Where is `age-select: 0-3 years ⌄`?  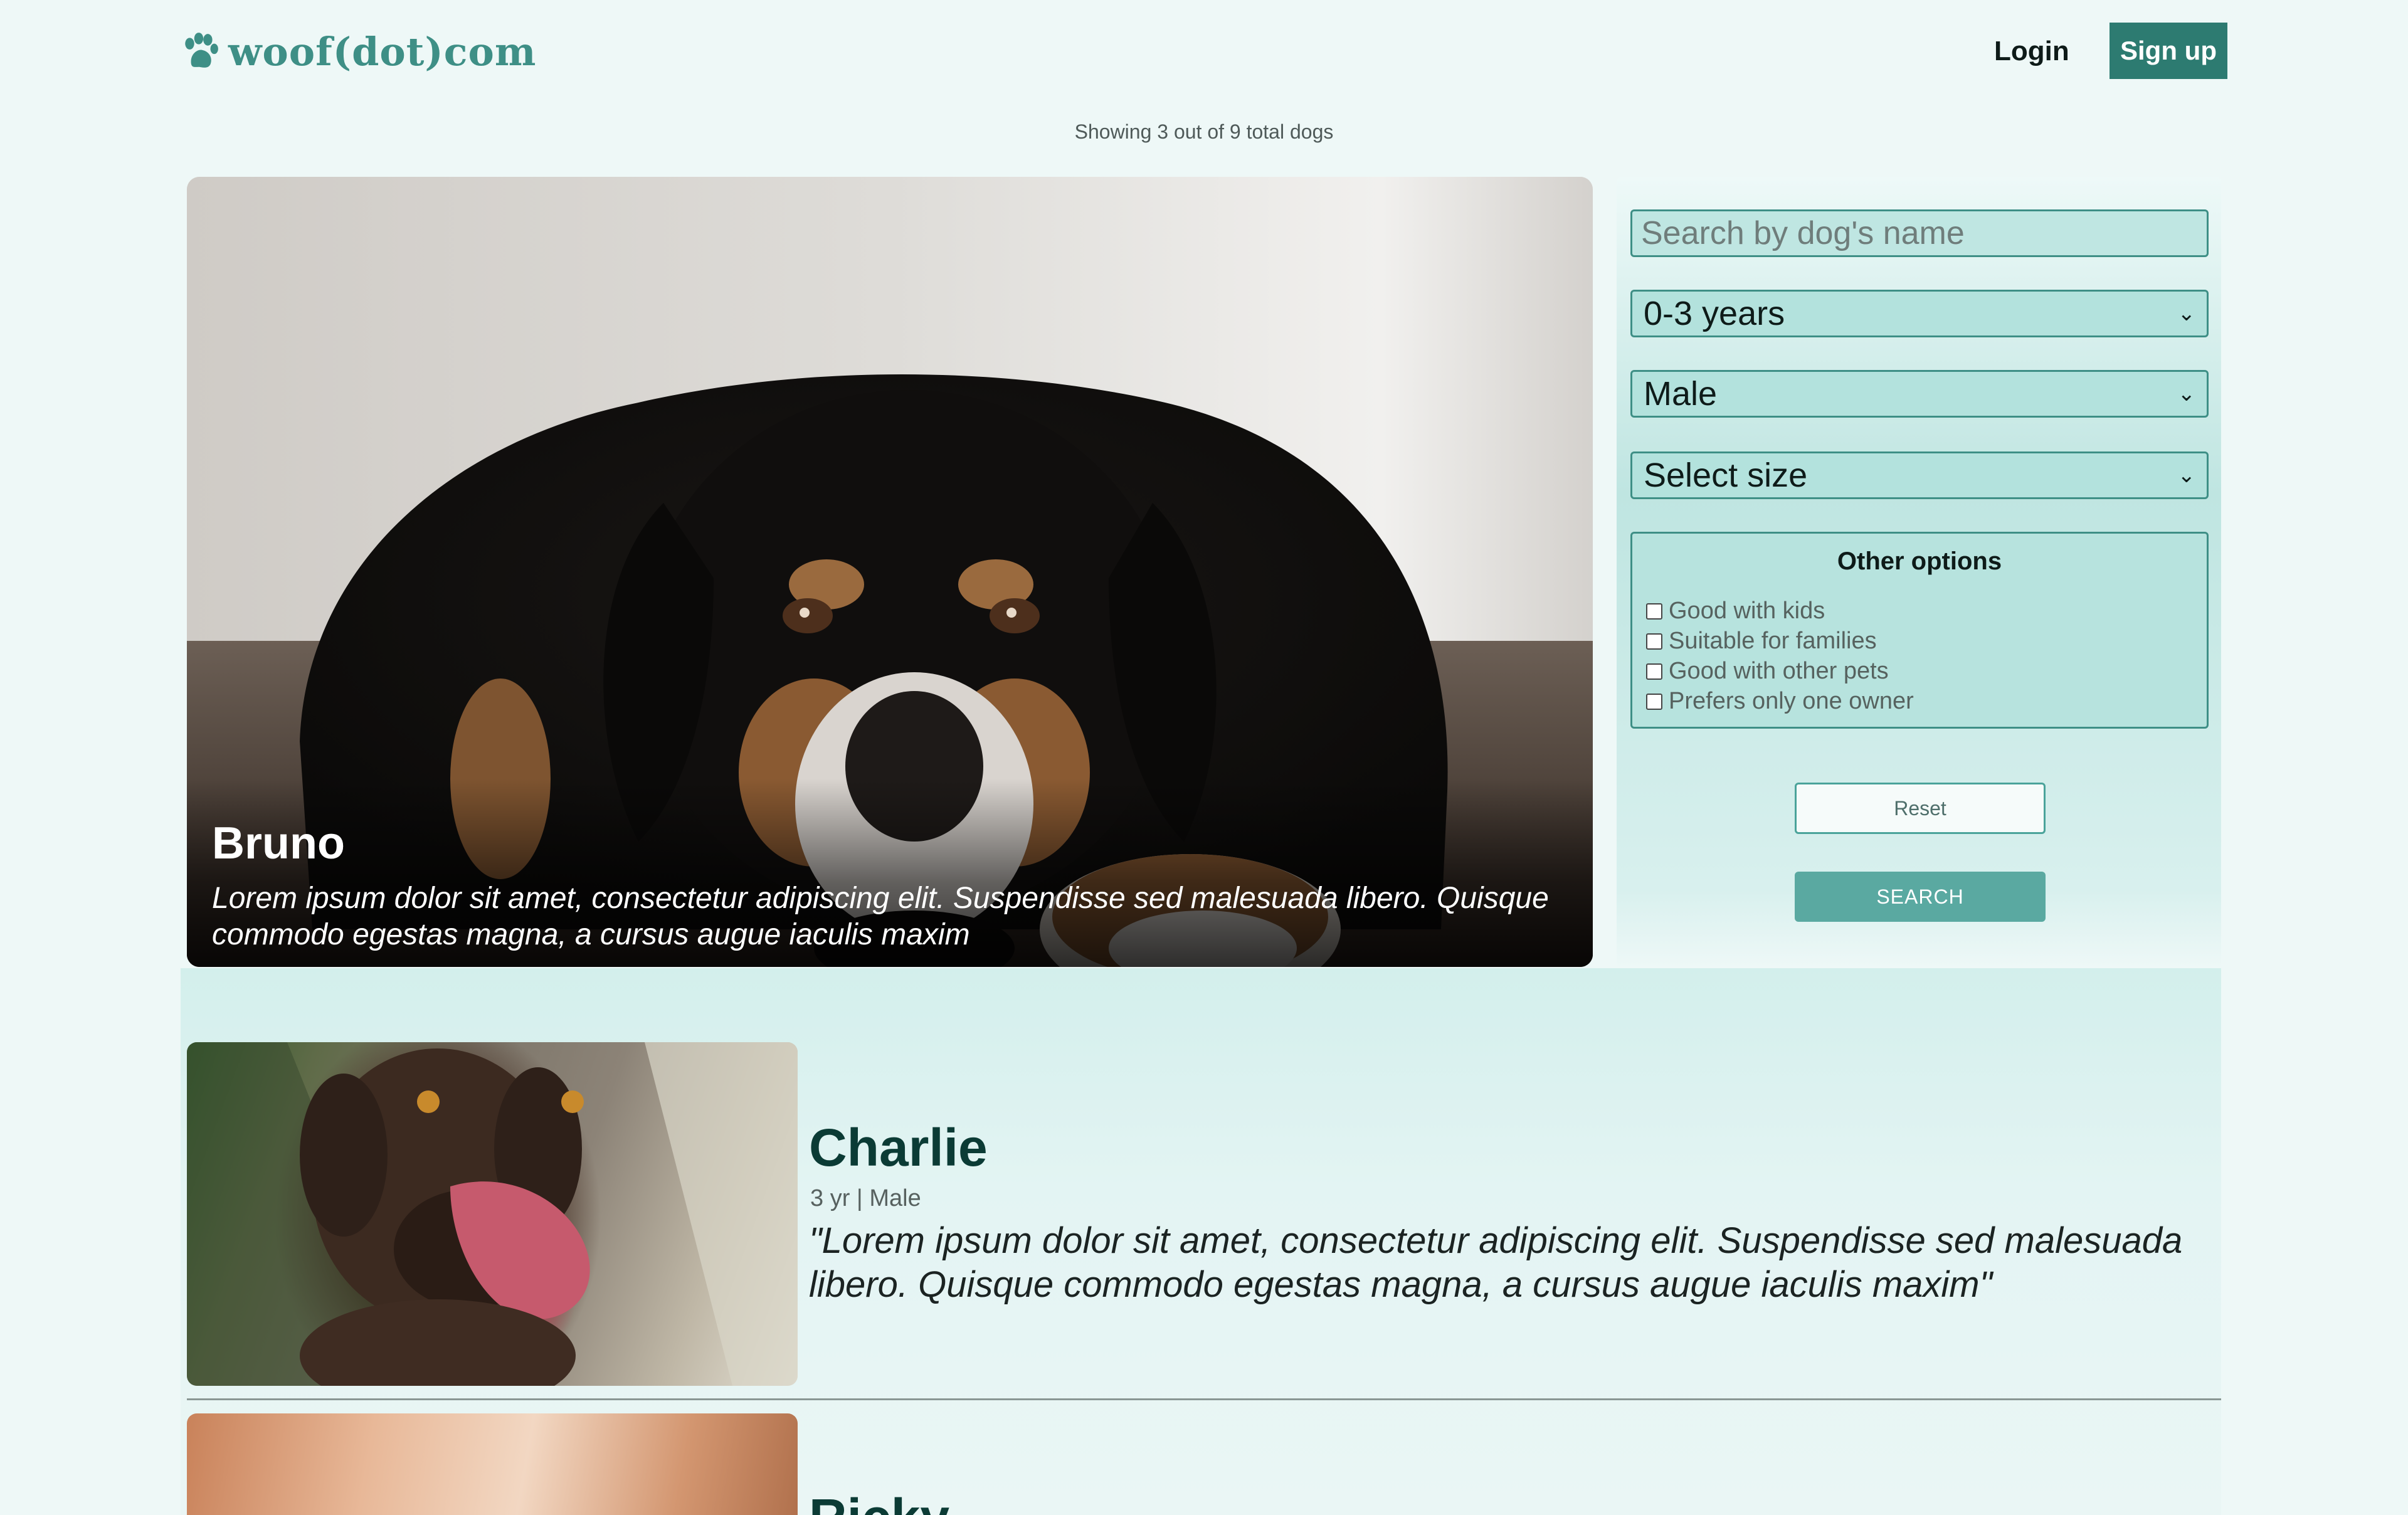
age-select: 0-3 years ⌄ is located at coordinates (1920, 313).